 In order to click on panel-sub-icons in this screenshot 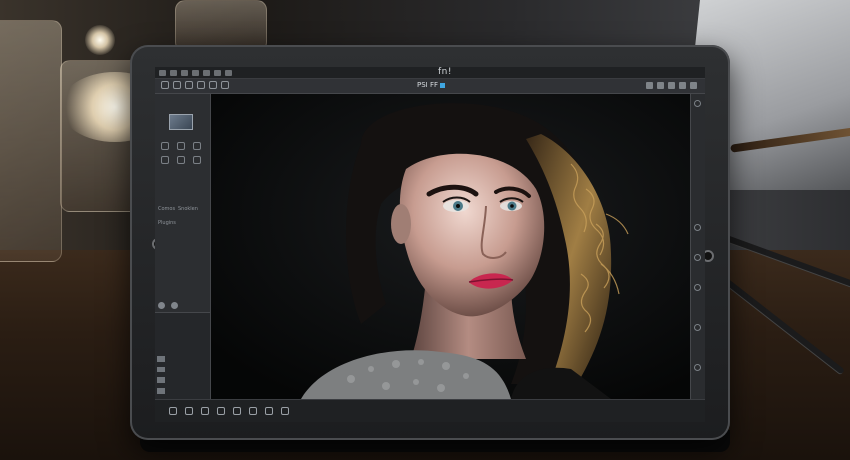, I will do `click(168, 305)`.